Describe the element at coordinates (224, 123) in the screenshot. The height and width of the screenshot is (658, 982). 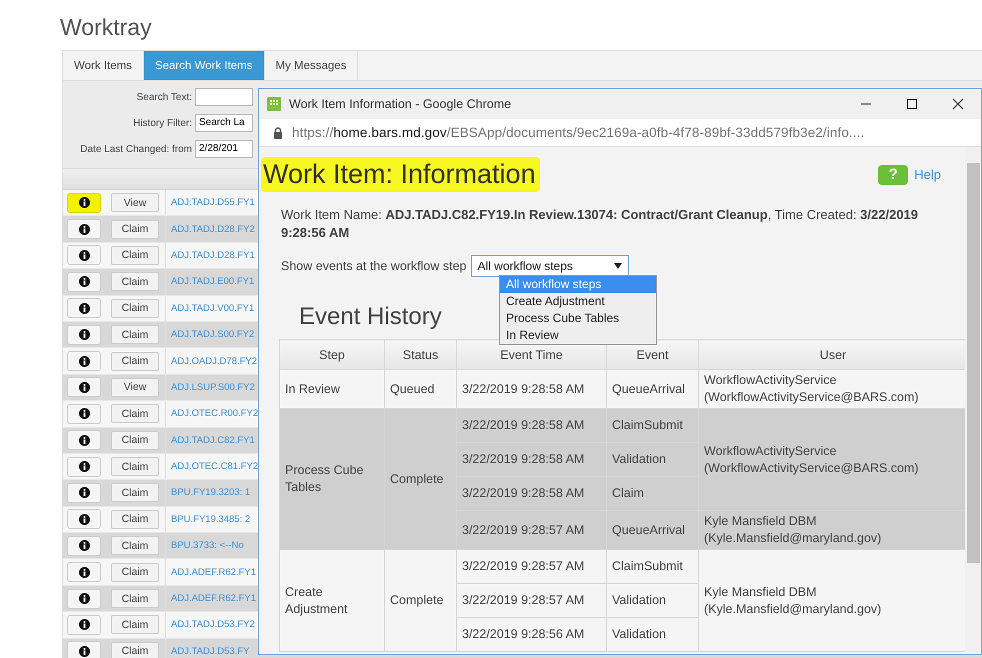
I see `history-filter-select: Search La` at that location.